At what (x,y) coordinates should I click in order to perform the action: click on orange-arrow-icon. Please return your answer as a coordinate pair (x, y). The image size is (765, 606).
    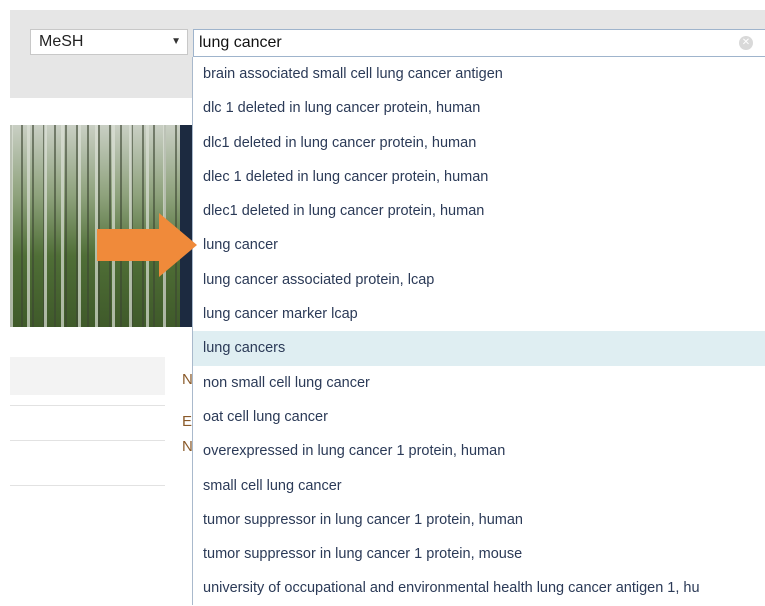
    Looking at the image, I should click on (147, 245).